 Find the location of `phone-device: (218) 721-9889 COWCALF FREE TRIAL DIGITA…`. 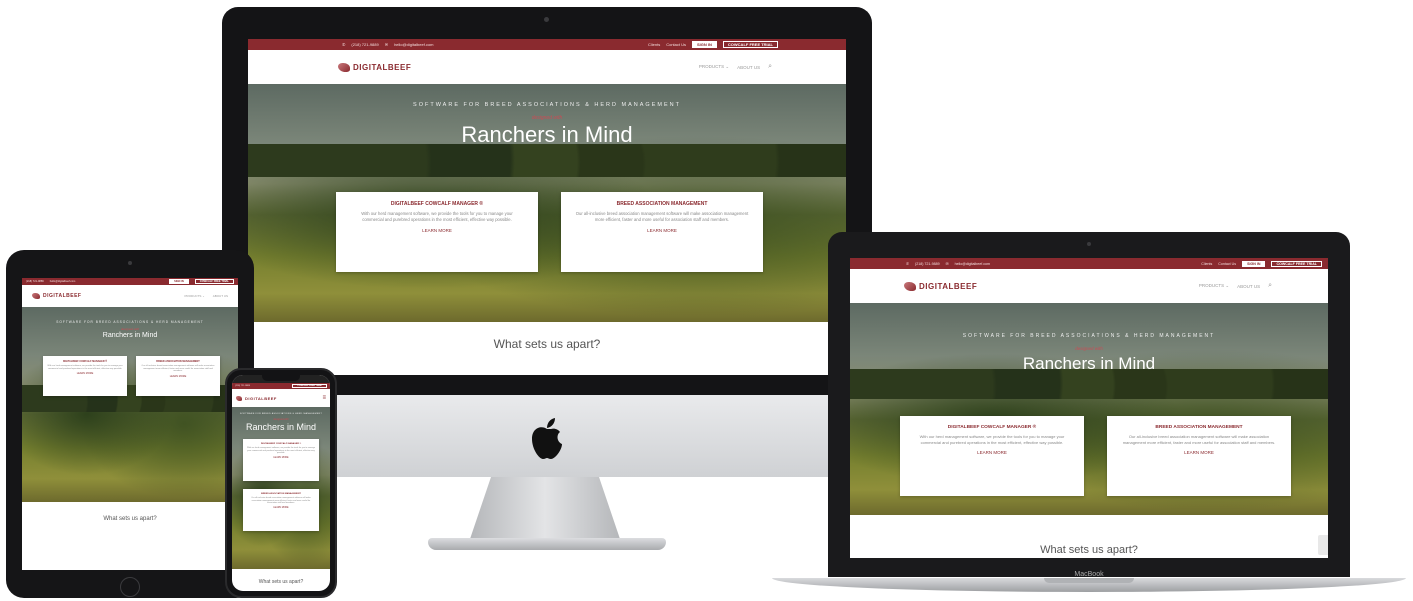

phone-device: (218) 721-9889 COWCALF FREE TRIAL DIGITA… is located at coordinates (281, 483).